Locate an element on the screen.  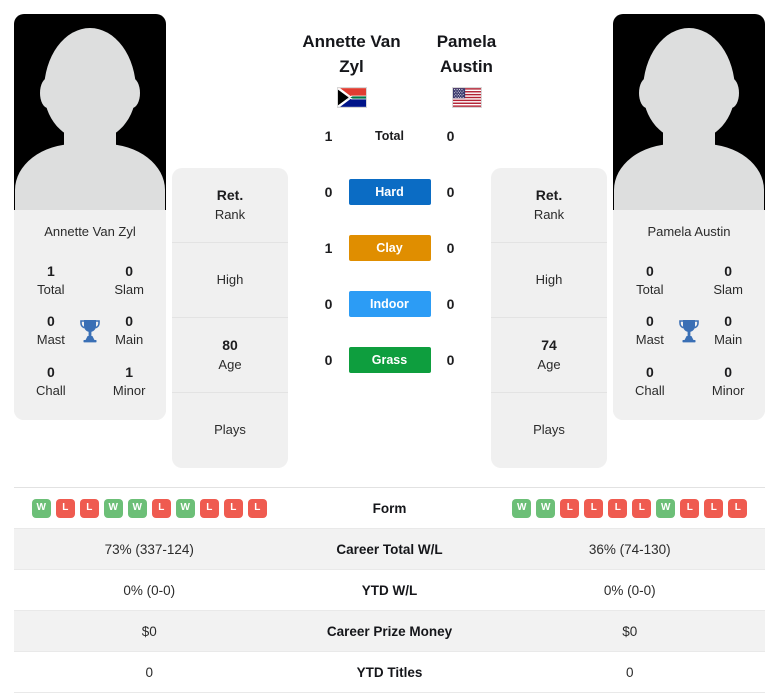
titles-slam-value: 0 is located at coordinates (728, 271).